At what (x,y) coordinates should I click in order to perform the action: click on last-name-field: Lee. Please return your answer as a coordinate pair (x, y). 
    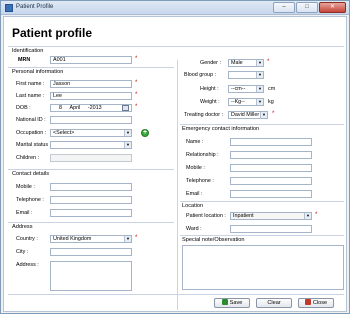
    Looking at the image, I should click on (91, 96).